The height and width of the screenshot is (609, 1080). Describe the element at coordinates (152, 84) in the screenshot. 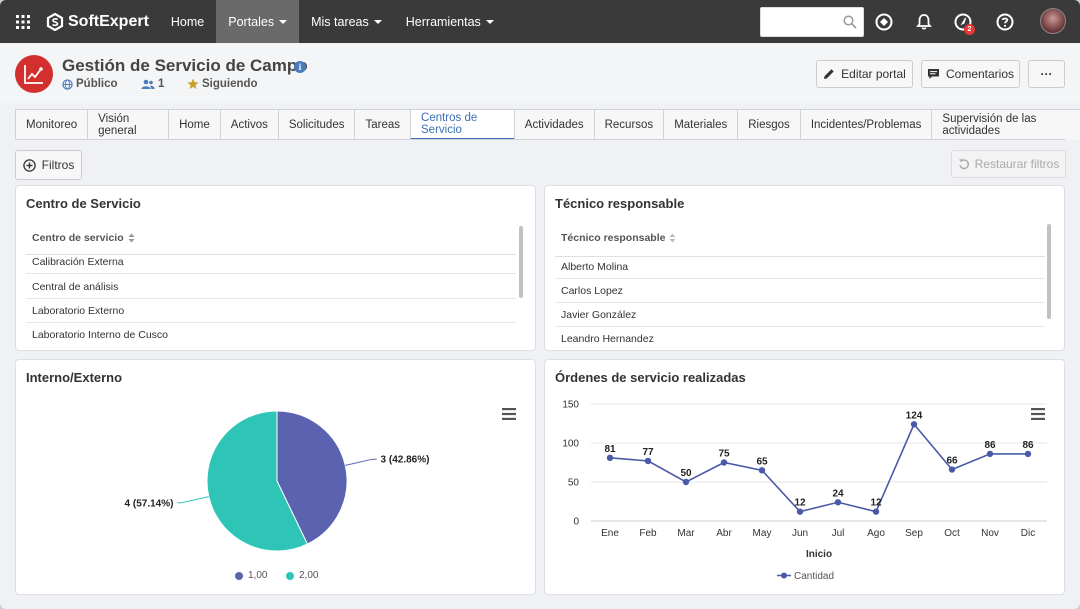

I see `members-count: 1` at that location.